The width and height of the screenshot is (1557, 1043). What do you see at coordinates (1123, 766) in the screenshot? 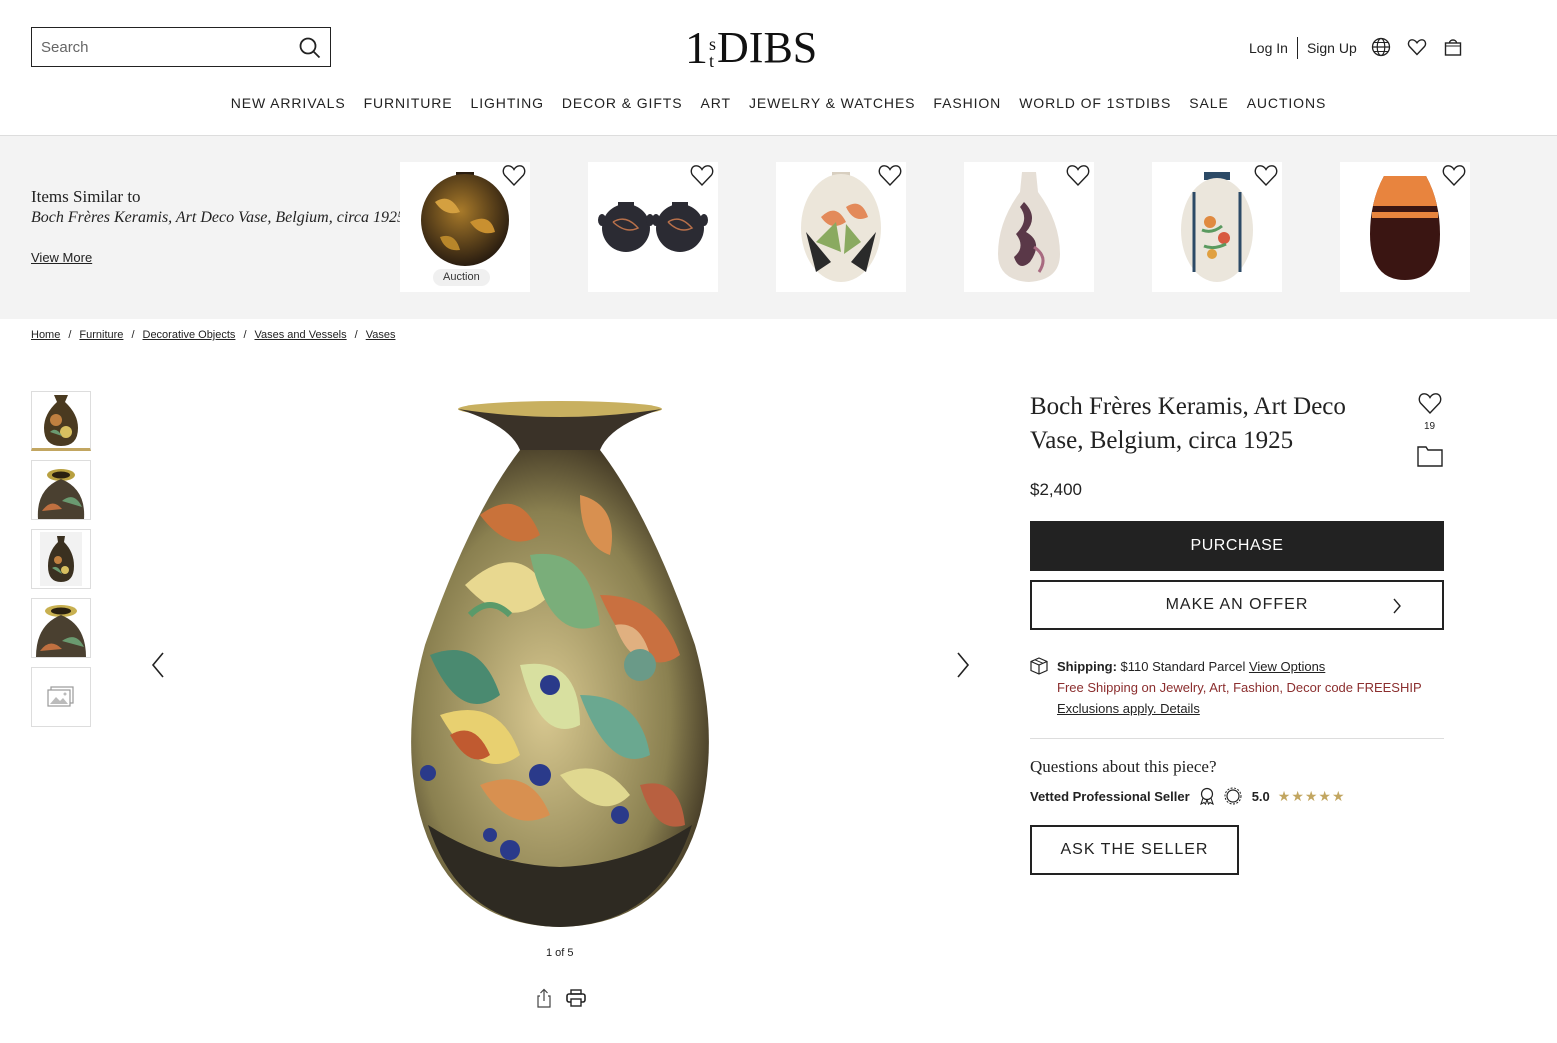
I see `questions-heading: Questions about this piece?` at bounding box center [1123, 766].